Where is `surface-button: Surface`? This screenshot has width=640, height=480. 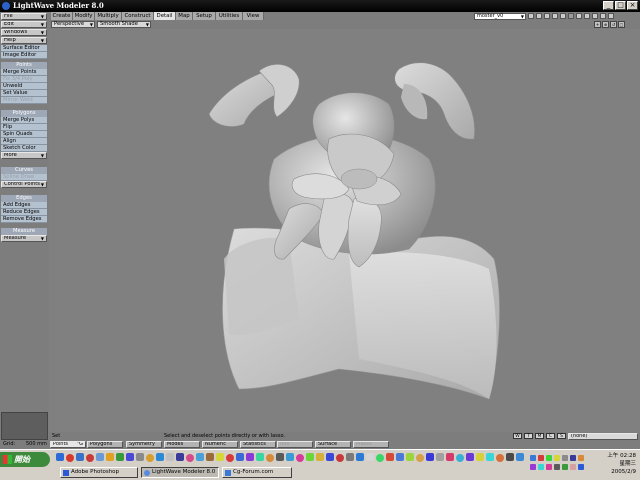 surface-button: Surface is located at coordinates (333, 444).